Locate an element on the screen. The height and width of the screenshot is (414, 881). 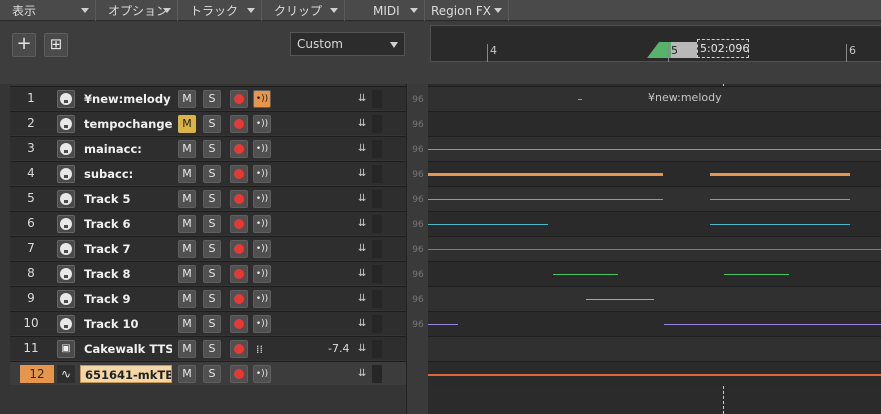
track-row: 5 Track 5 M S •)) ⇊ is located at coordinates (208, 198).